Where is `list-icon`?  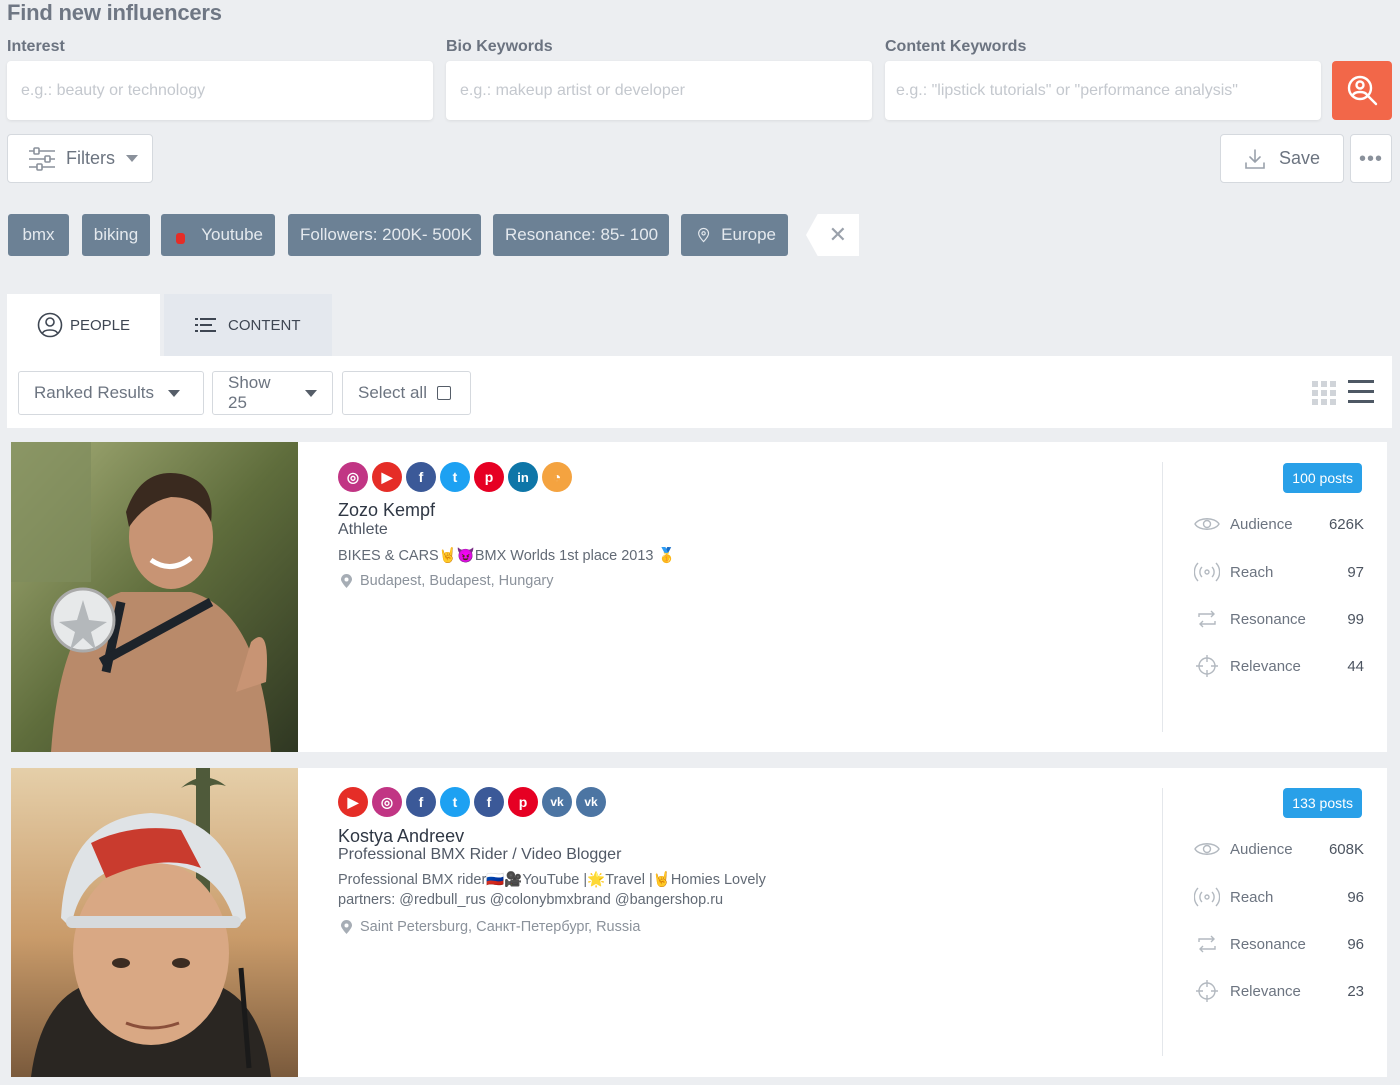 list-icon is located at coordinates (205, 325).